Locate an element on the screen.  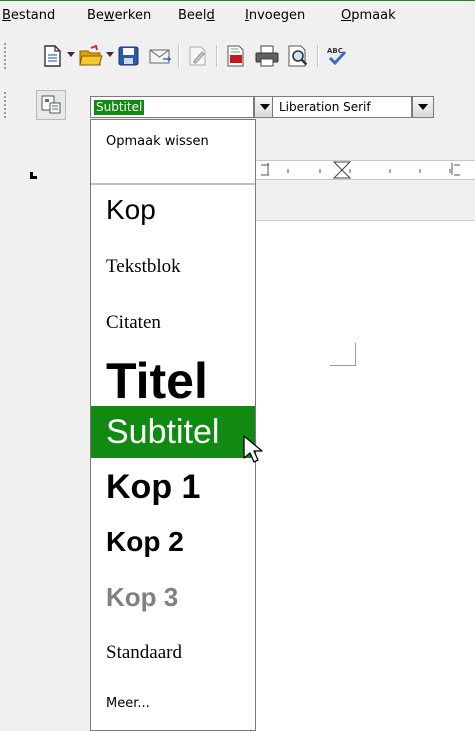
style-item-subtitel: Subtitel is located at coordinates (173, 432).